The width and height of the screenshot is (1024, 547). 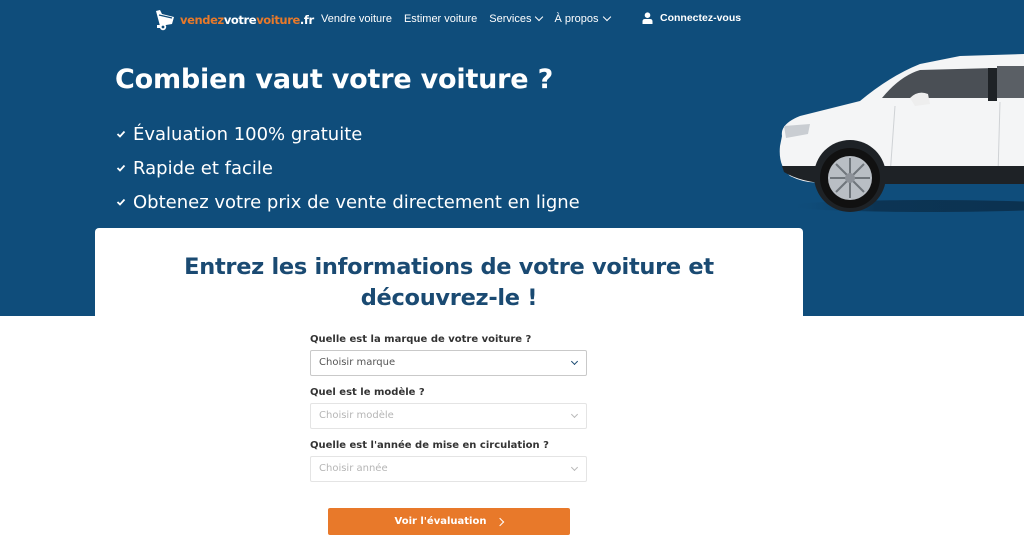 What do you see at coordinates (202, 20) in the screenshot?
I see `logo-part-vendez: vendez` at bounding box center [202, 20].